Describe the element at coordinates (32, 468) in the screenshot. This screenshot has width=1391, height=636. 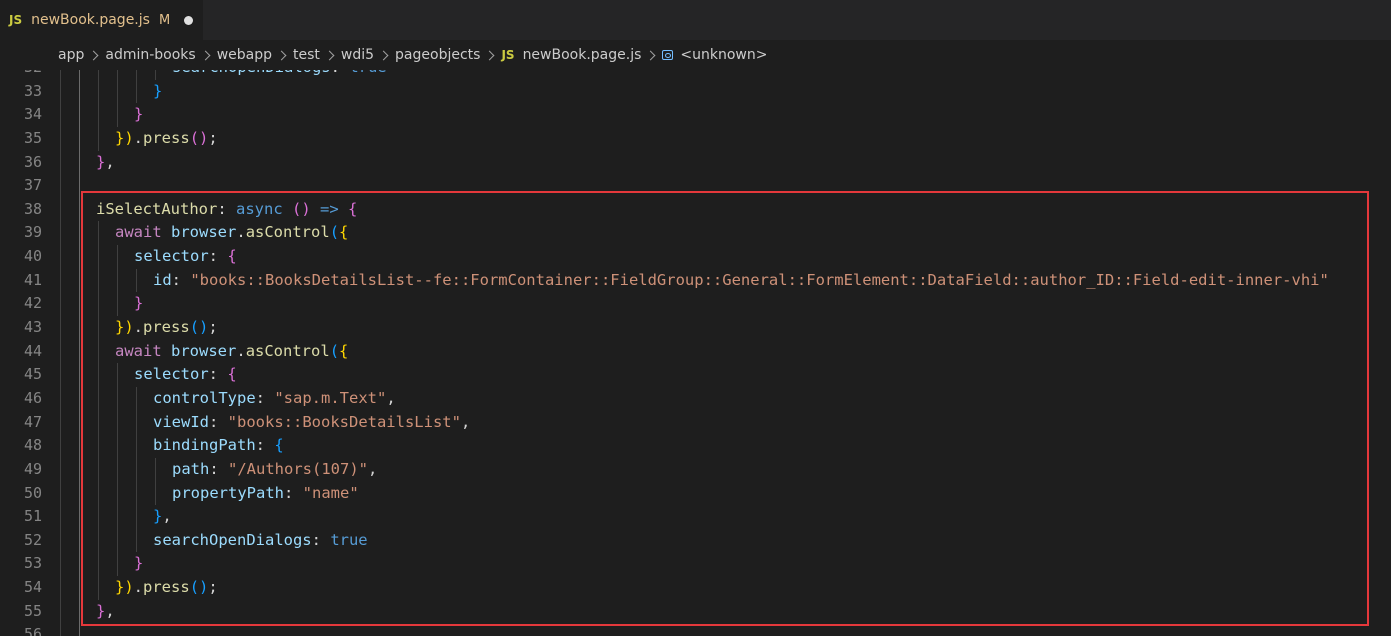
I see `line-number: 49` at that location.